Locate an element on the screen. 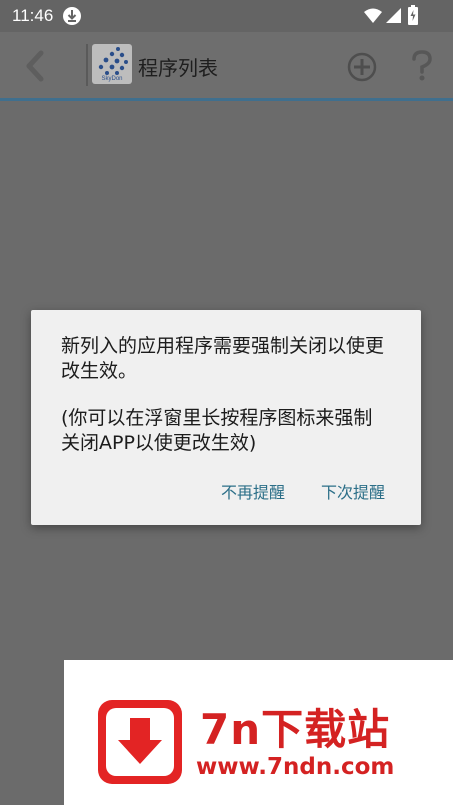 The width and height of the screenshot is (453, 805). no-remind-button: 不再提醒 is located at coordinates (253, 491).